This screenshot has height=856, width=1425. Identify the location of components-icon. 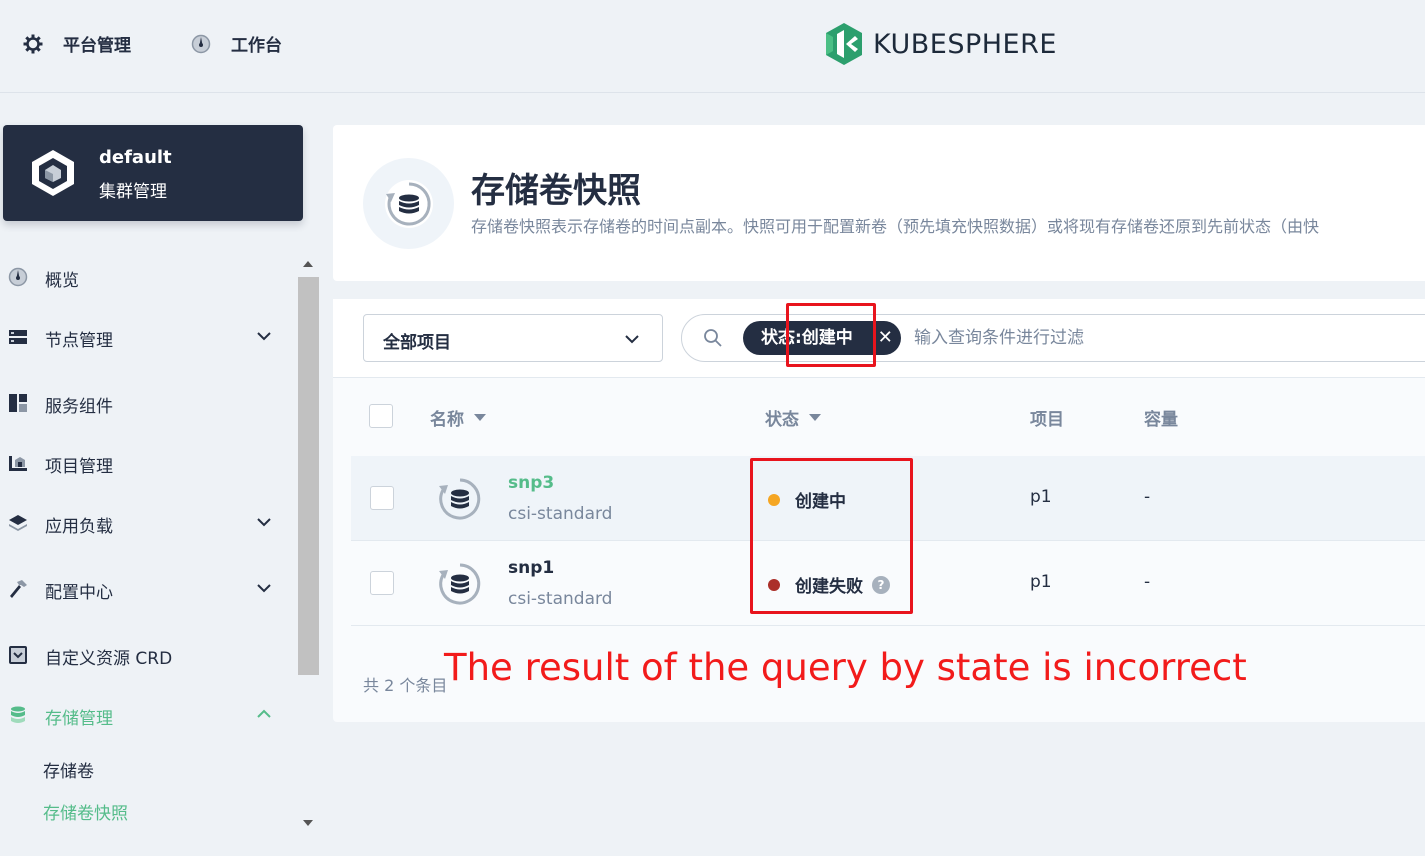
(18, 403).